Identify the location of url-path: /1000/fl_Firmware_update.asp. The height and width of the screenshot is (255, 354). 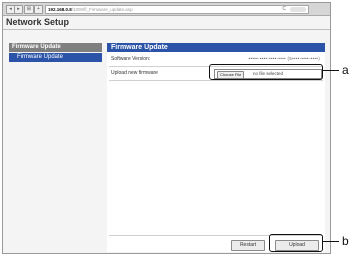
(102, 9).